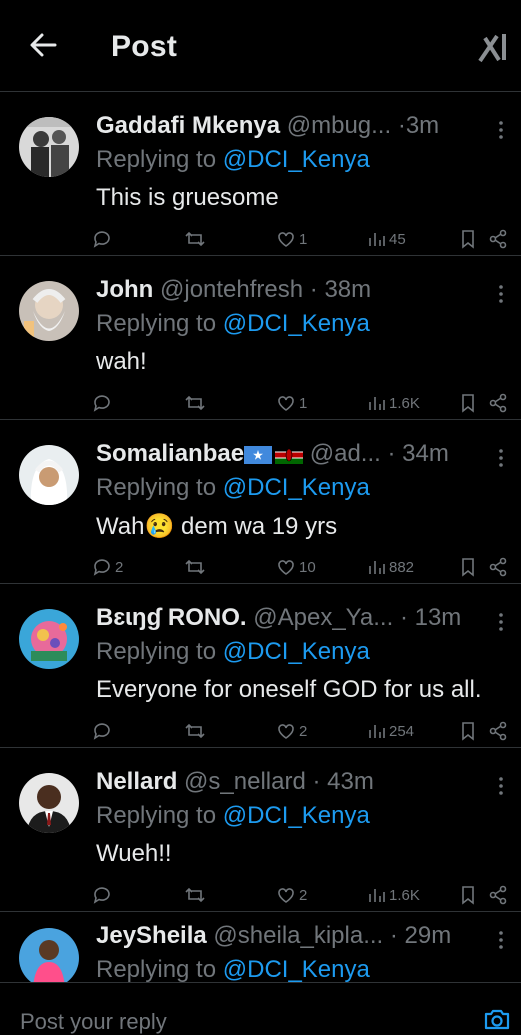  I want to click on comment-icon, so click(101, 403).